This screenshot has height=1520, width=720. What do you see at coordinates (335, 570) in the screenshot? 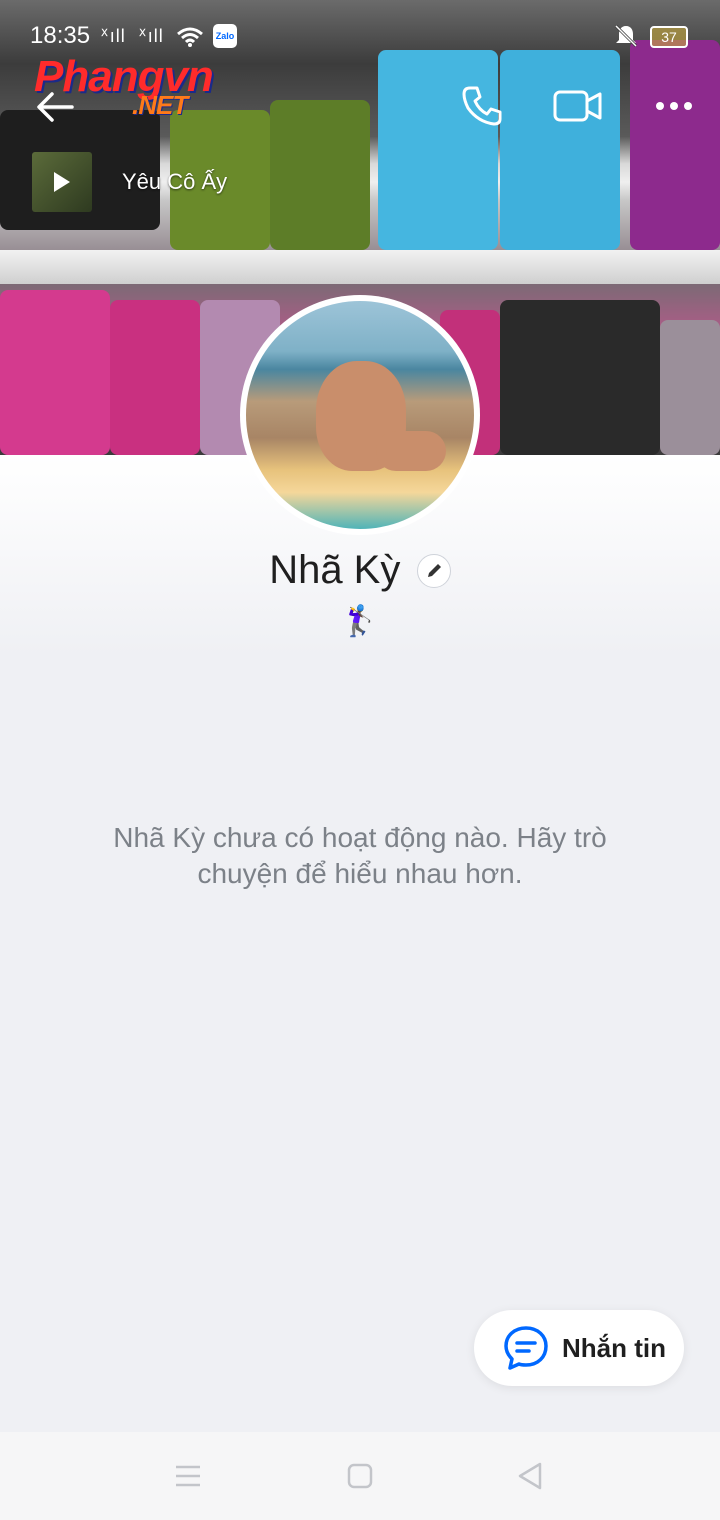
I see `profile-name: Nhã Kỳ` at bounding box center [335, 570].